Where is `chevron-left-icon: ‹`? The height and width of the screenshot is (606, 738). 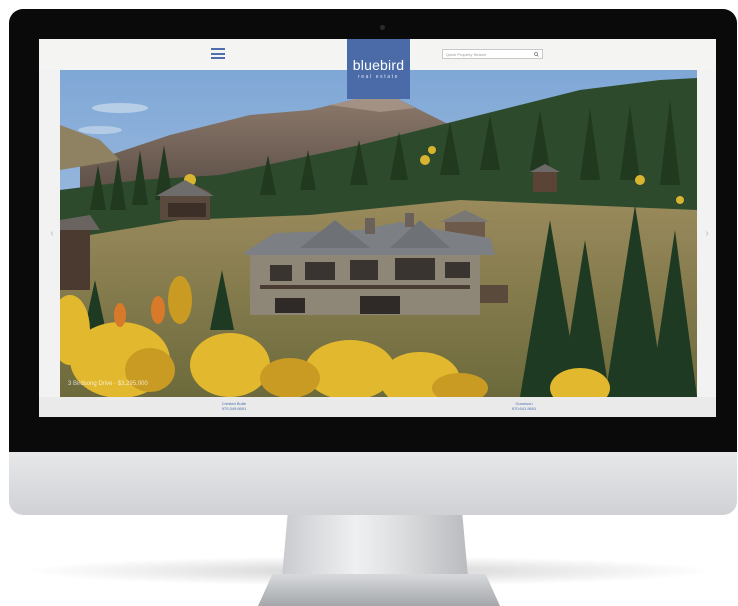 chevron-left-icon: ‹ is located at coordinates (52, 234).